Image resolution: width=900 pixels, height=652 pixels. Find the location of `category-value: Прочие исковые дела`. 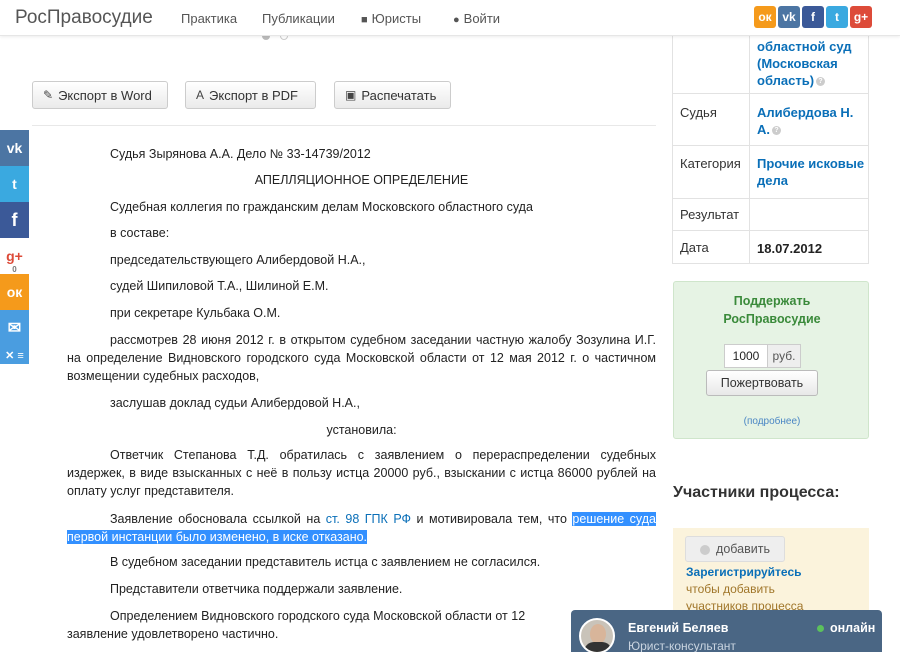

category-value: Прочие исковые дела is located at coordinates (811, 172).